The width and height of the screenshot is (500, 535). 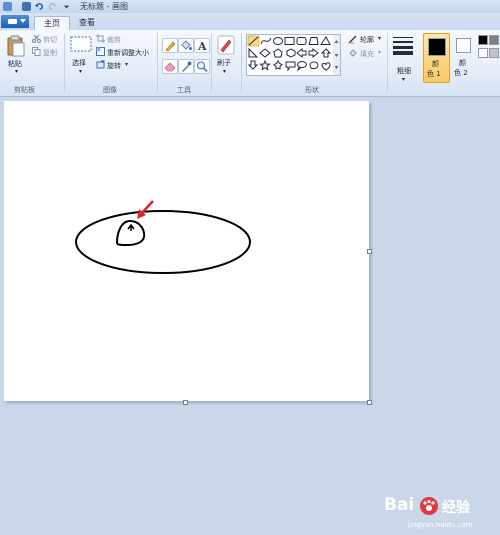 I want to click on ribbon-tab-bar: 主页 查看, so click(x=250, y=22).